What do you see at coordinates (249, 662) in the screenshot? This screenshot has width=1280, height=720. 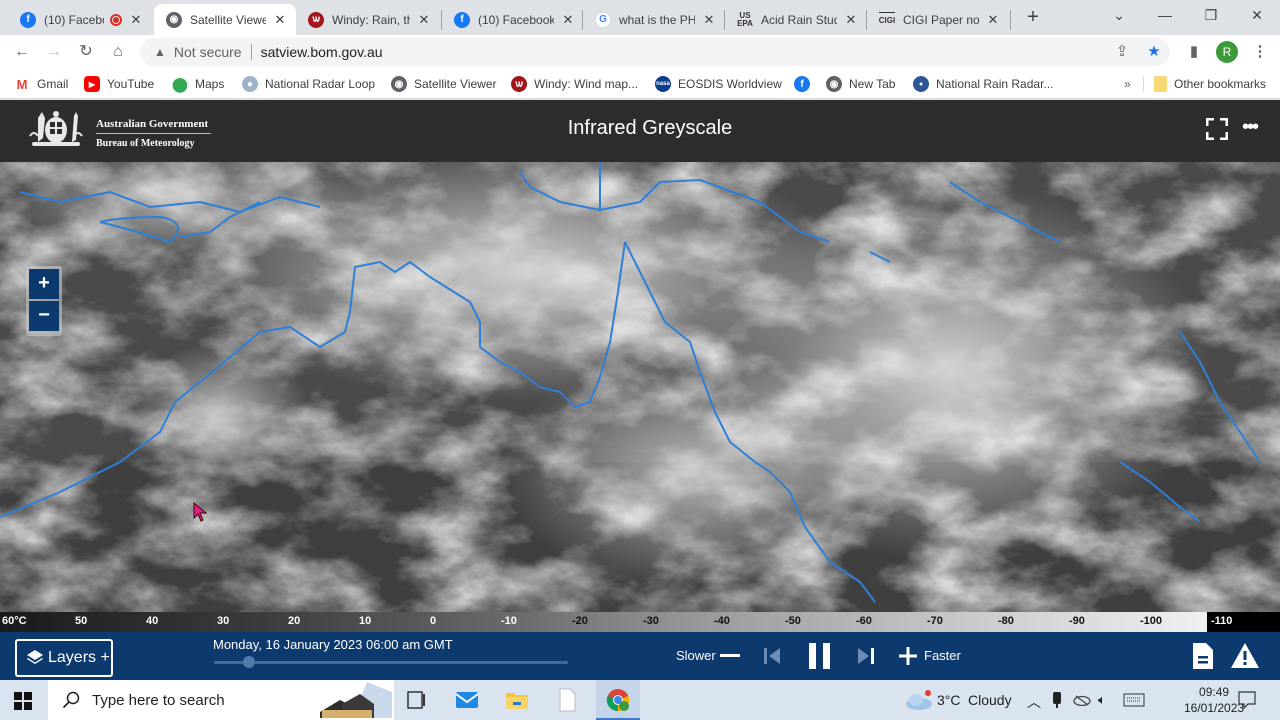 I see `timeline-handle` at bounding box center [249, 662].